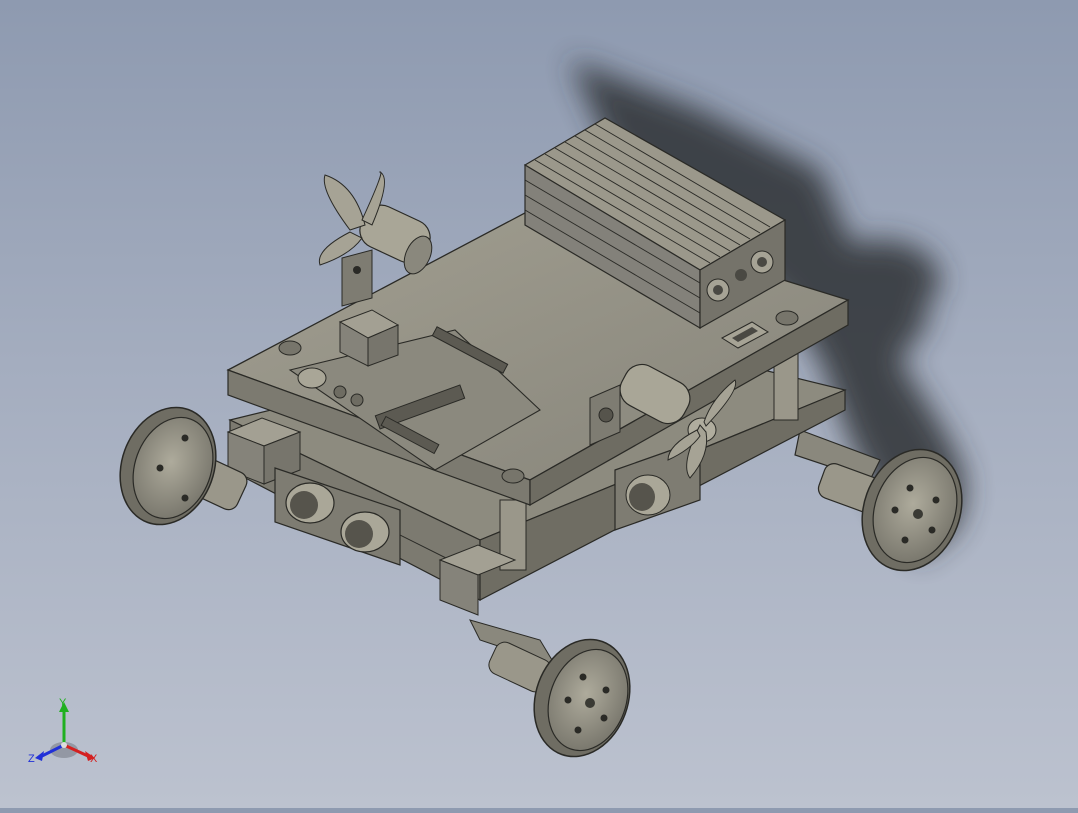 Image resolution: width=1078 pixels, height=813 pixels. Describe the element at coordinates (63, 731) in the screenshot. I see `coordinate-triad: Y X Z` at that location.